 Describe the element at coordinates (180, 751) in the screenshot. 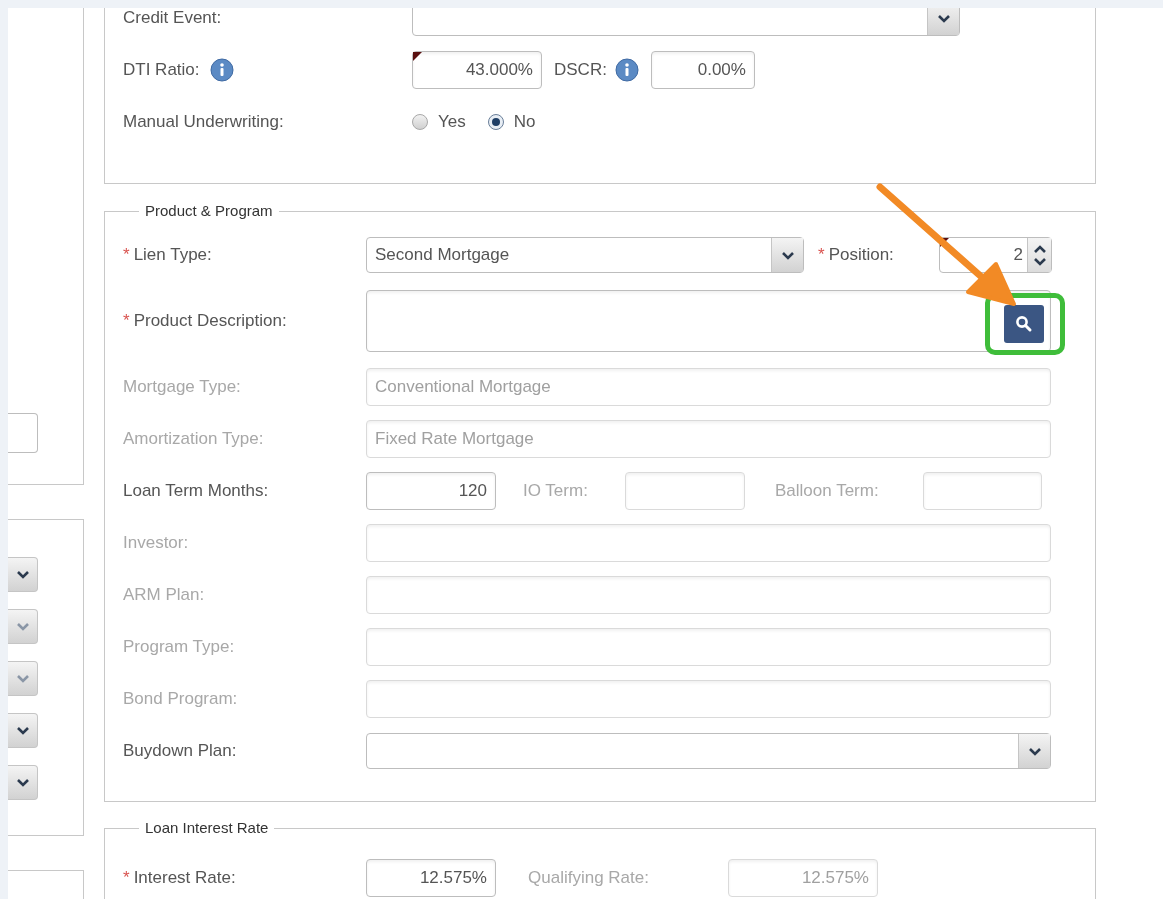

I see `field-label: Buydown Plan:` at that location.